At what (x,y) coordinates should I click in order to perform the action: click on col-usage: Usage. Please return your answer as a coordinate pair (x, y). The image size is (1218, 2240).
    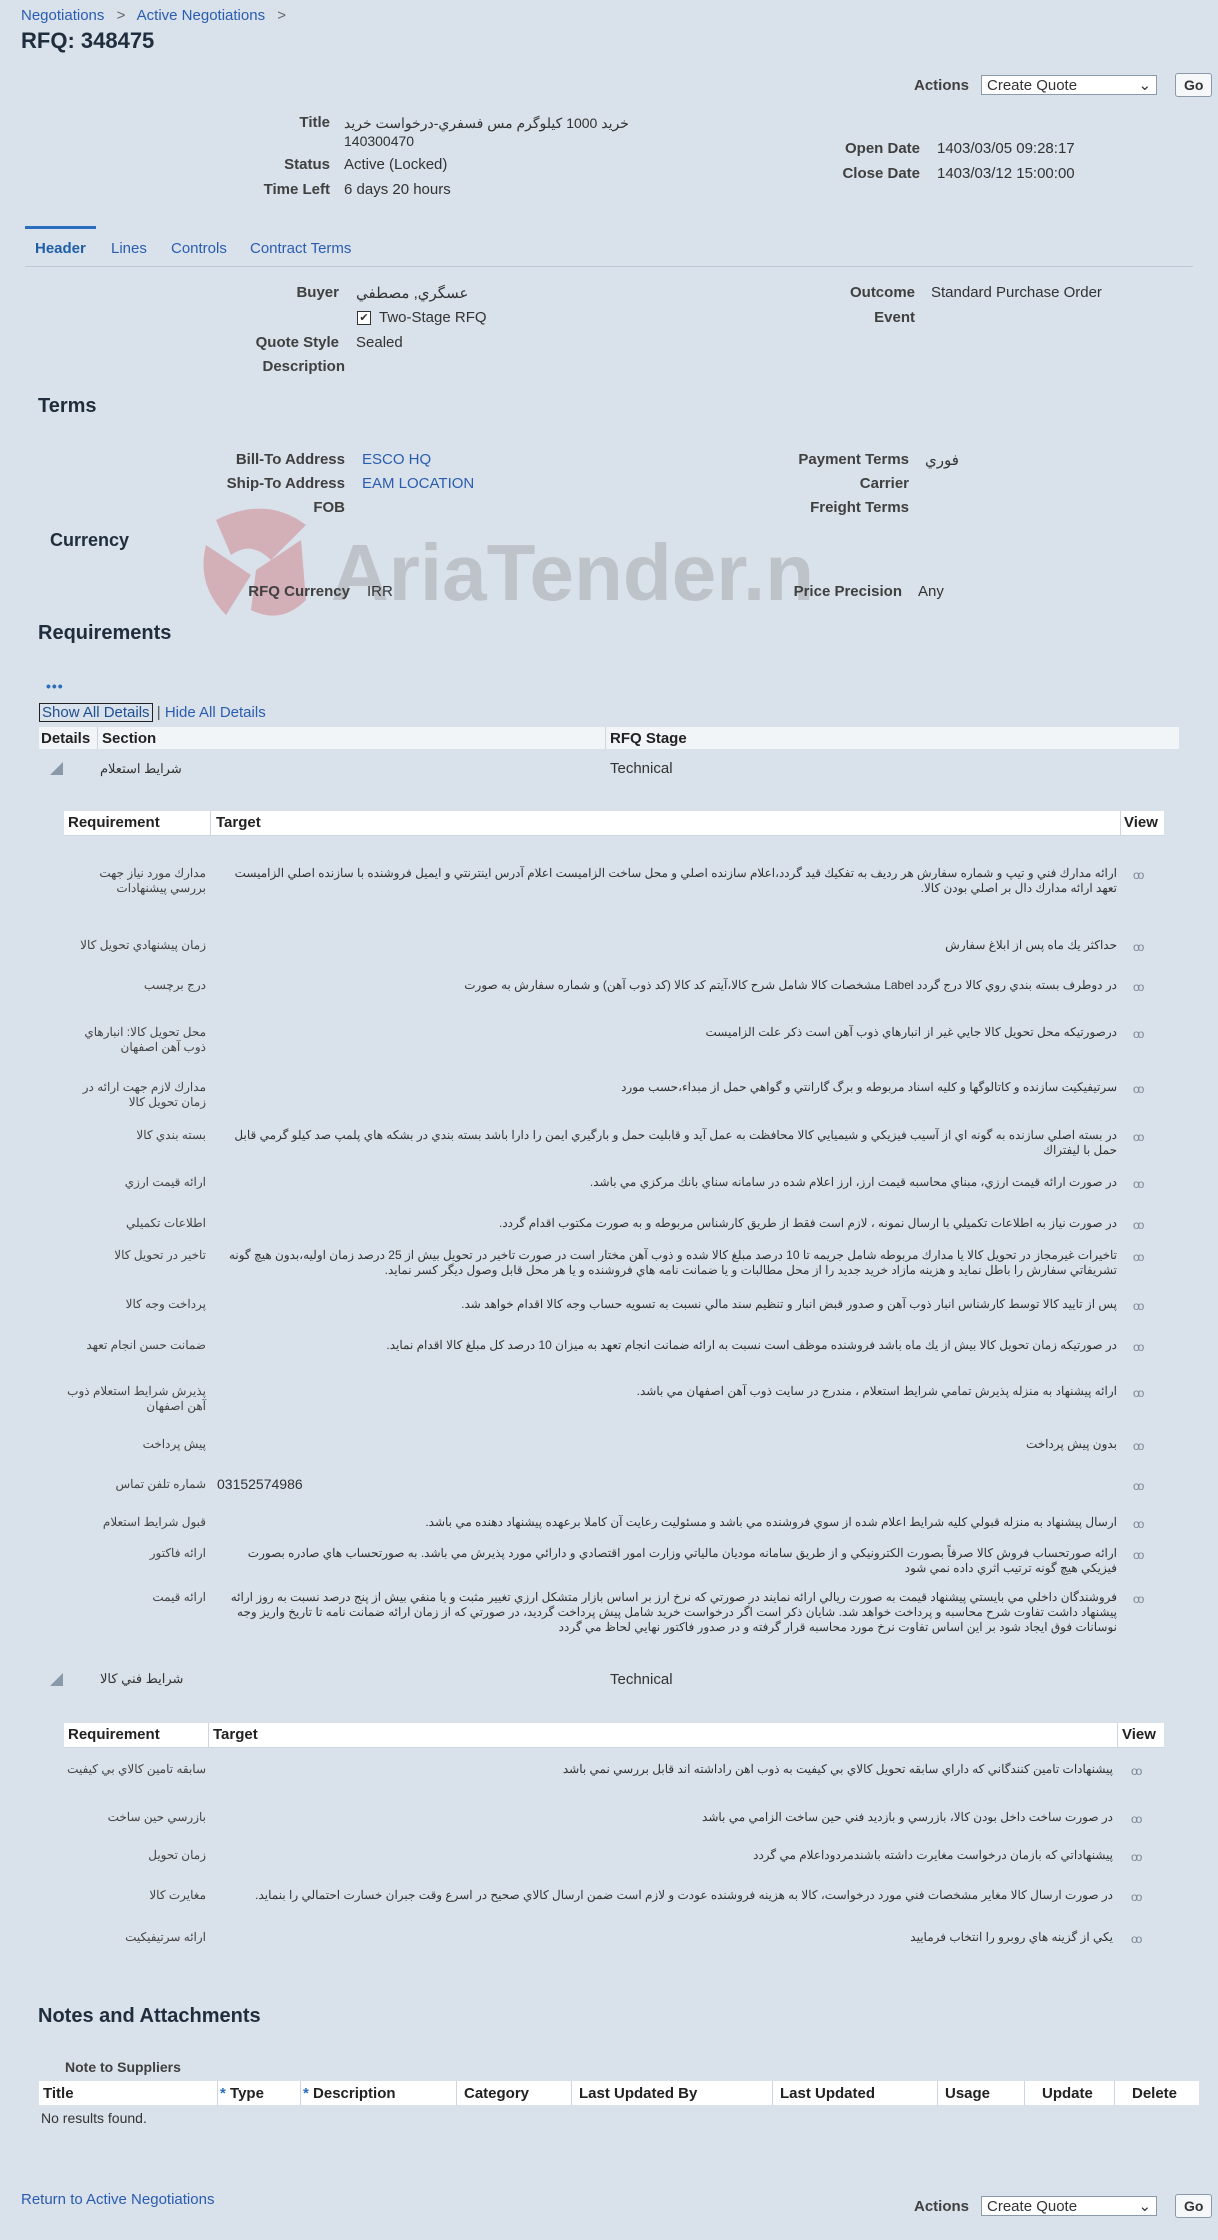
    Looking at the image, I should click on (968, 2093).